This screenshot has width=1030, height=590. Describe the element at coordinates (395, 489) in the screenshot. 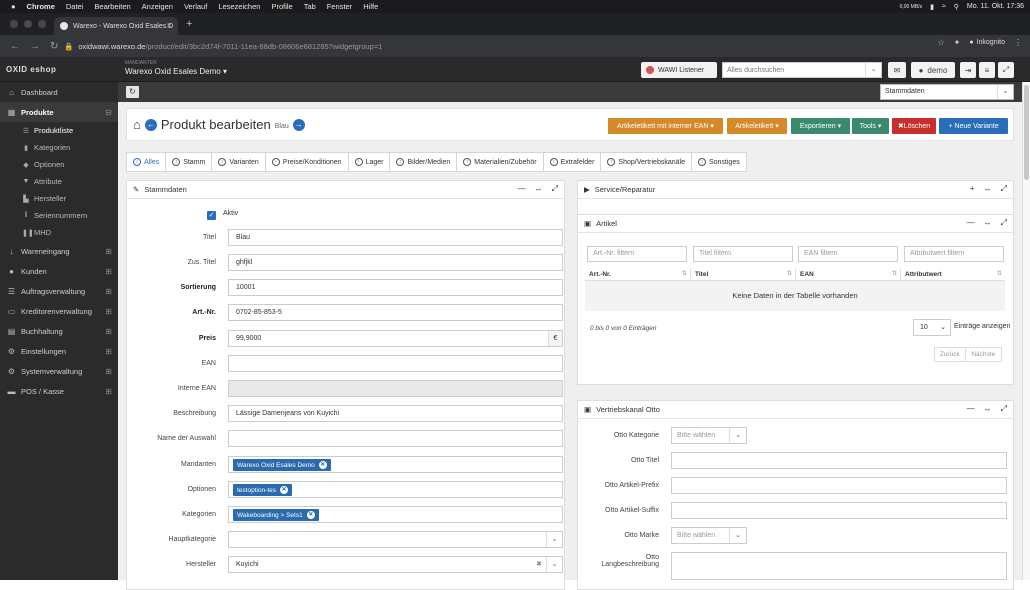

I see `optionen-multiselect: testoption-tes ✕` at that location.